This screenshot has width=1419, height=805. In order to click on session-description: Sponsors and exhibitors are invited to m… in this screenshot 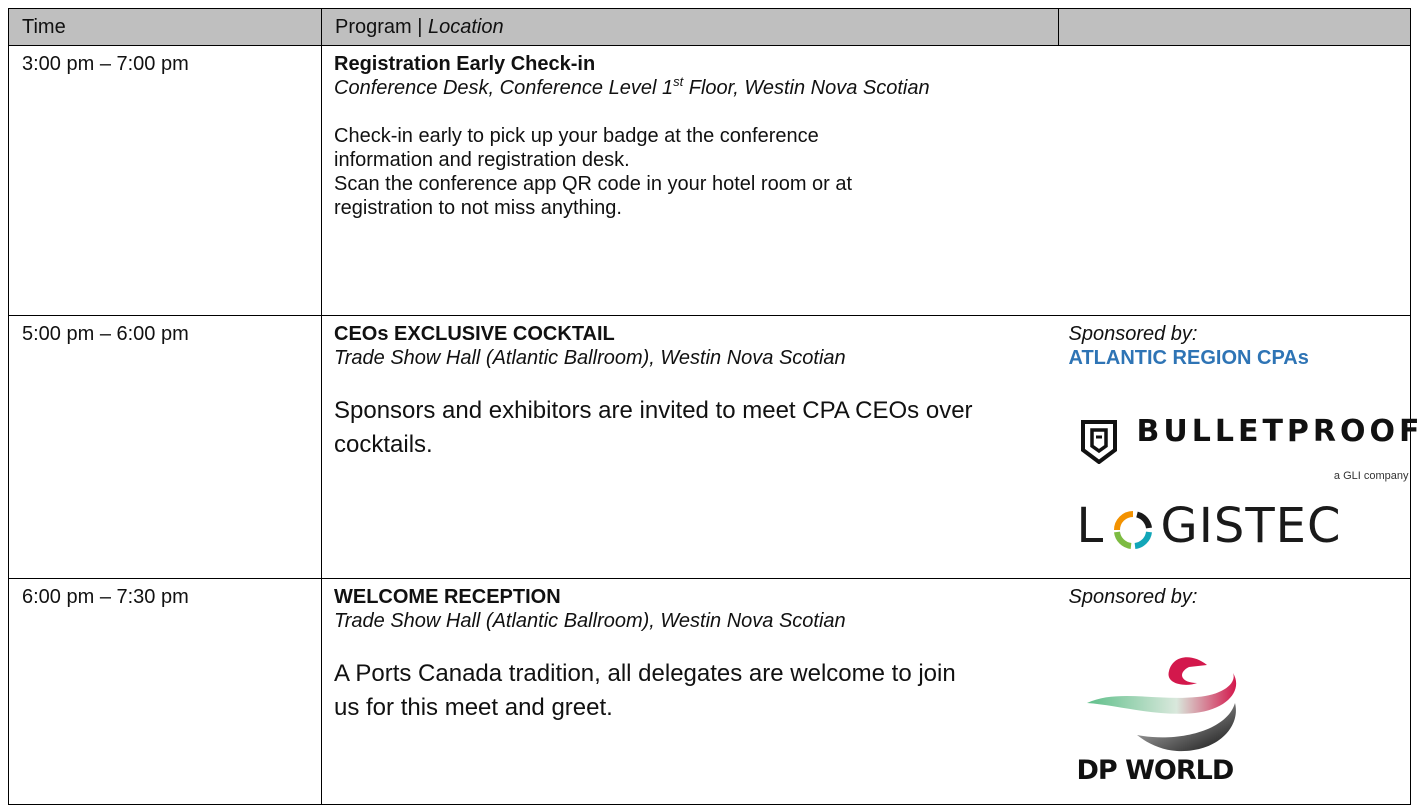, I will do `click(691, 428)`.